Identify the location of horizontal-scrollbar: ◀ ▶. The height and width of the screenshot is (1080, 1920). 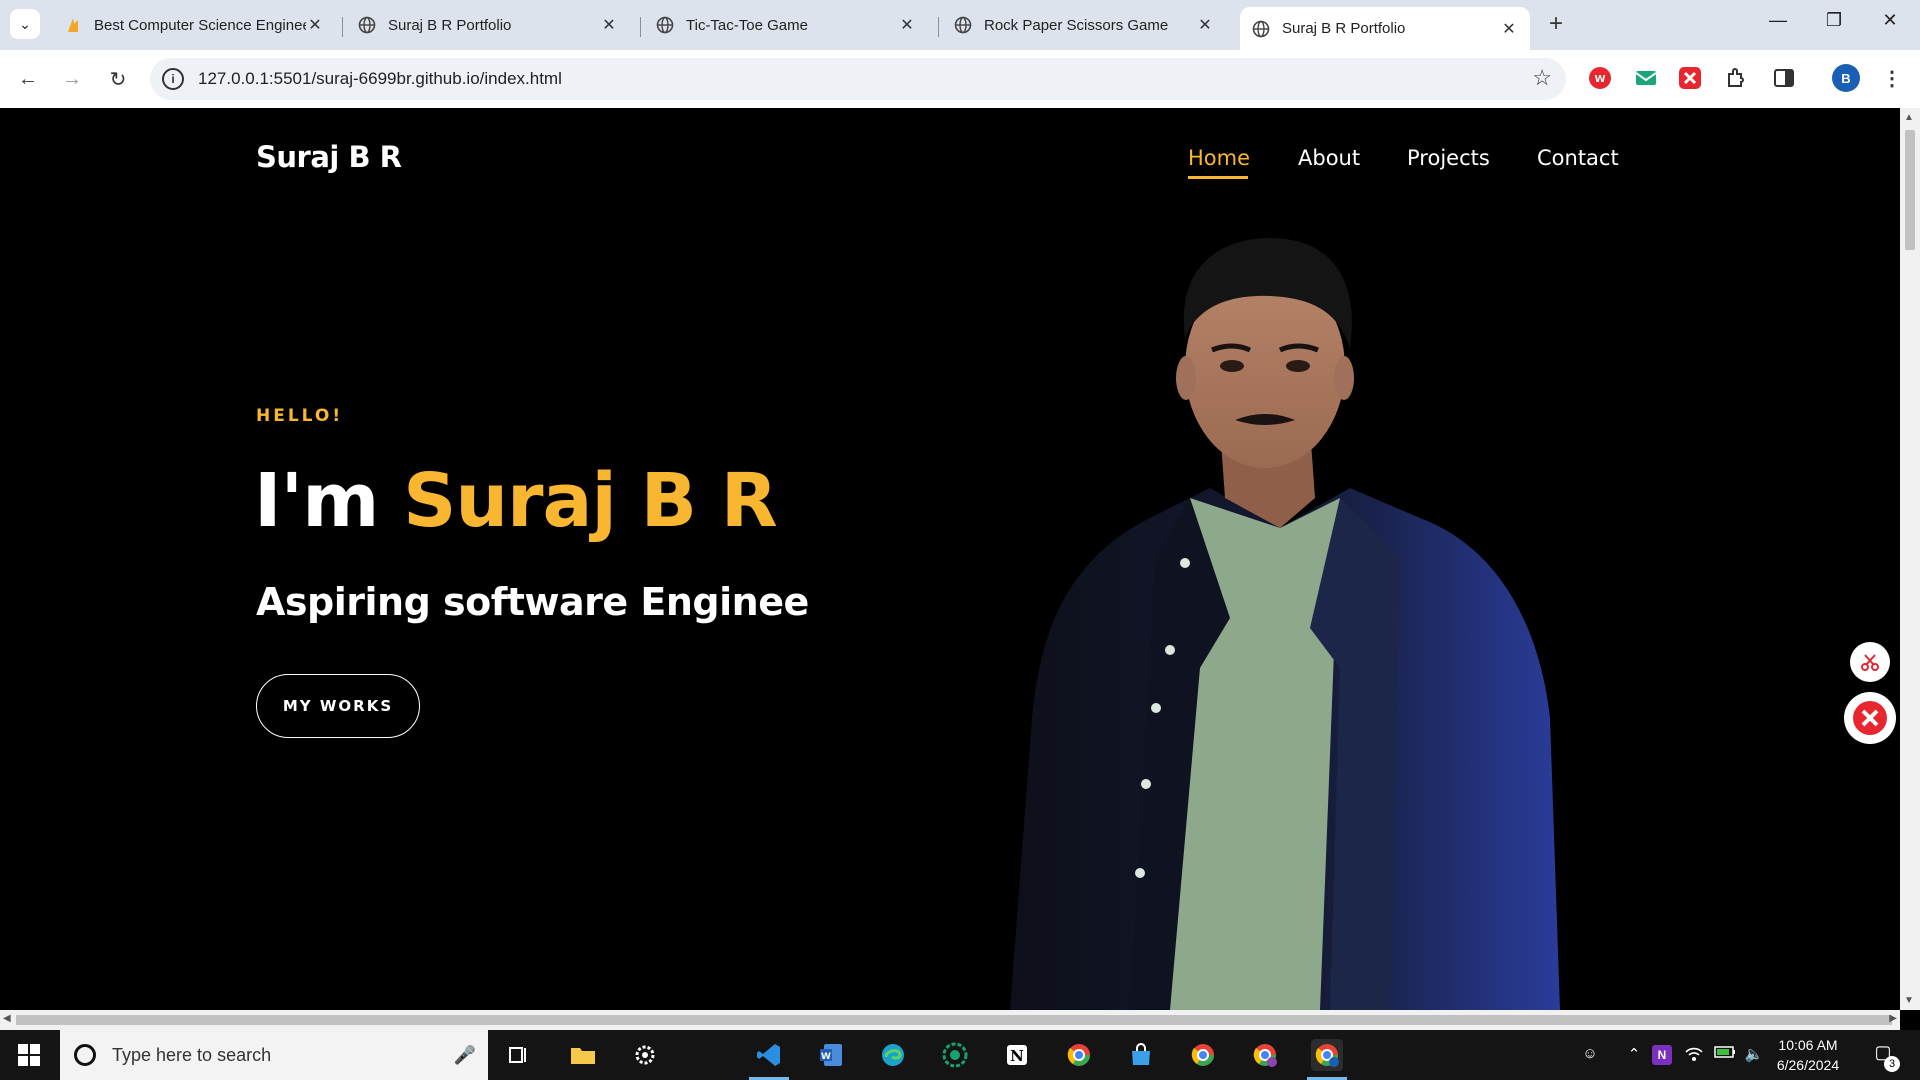
(950, 1020).